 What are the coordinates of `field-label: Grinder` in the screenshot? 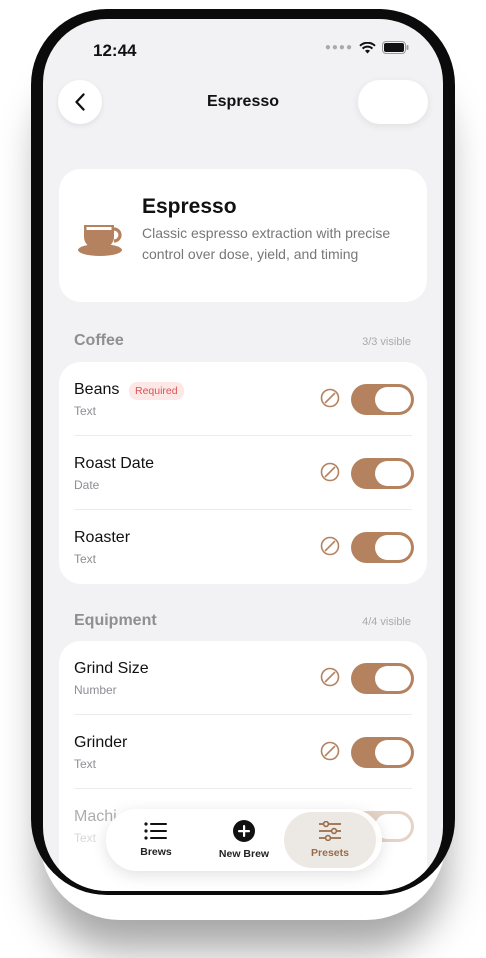 It's located at (101, 742).